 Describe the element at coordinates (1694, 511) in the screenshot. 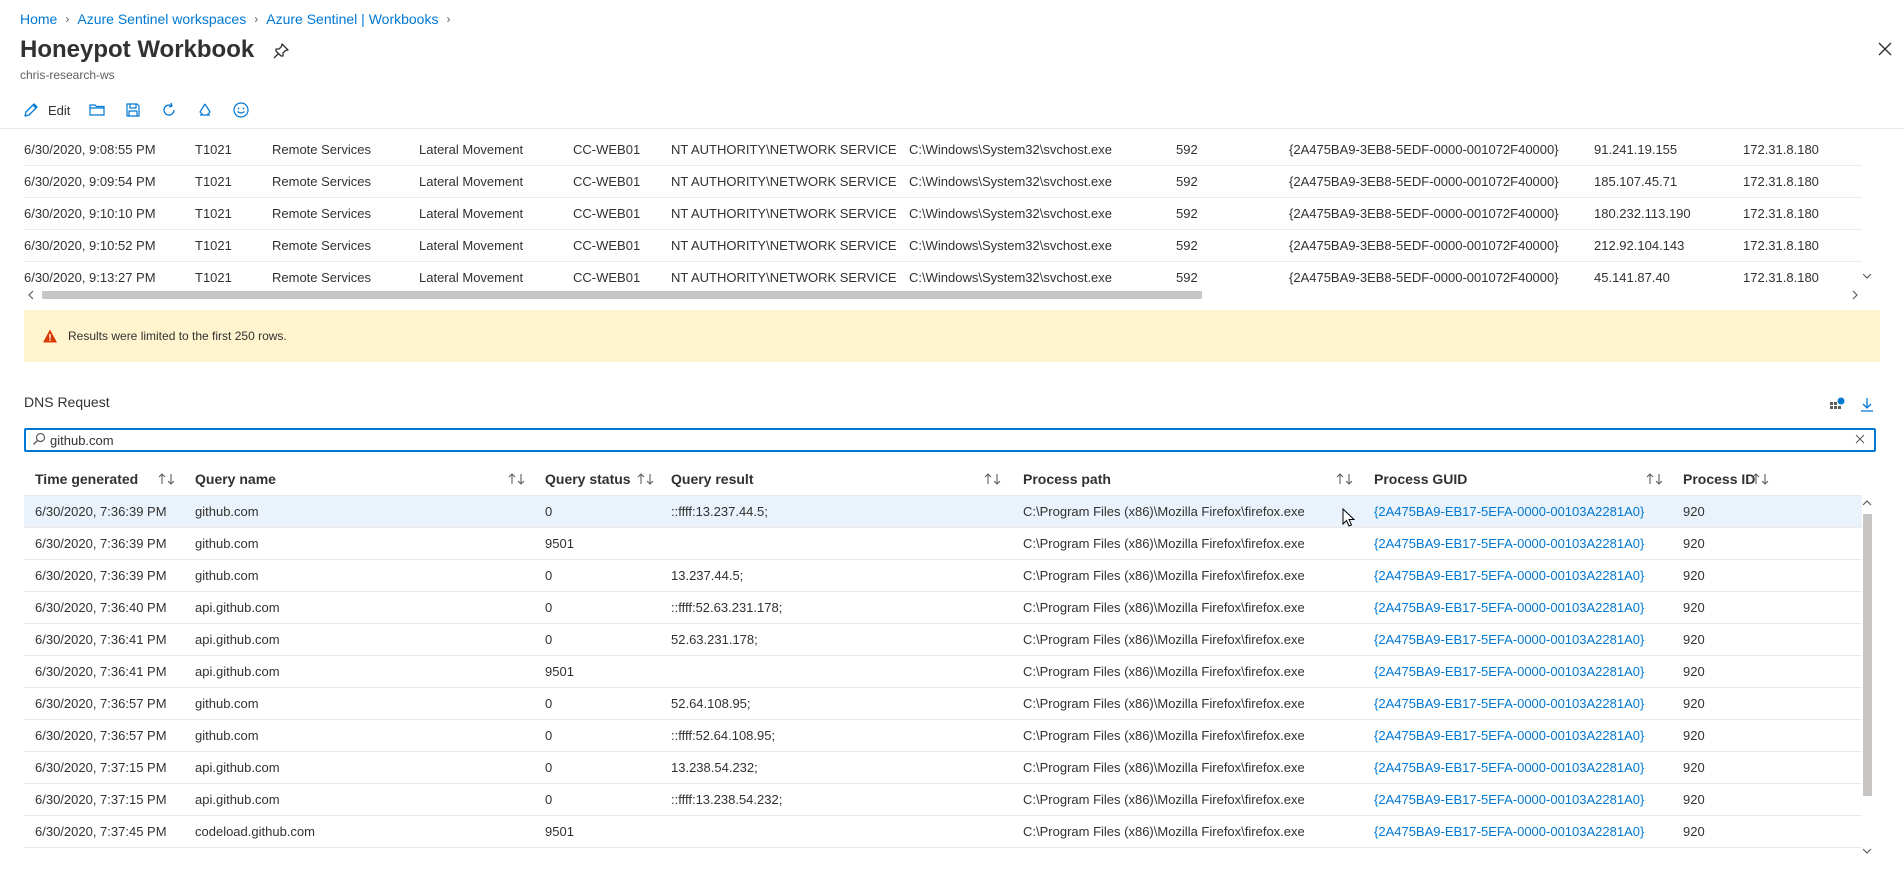

I see `process-id-cell: 920` at that location.